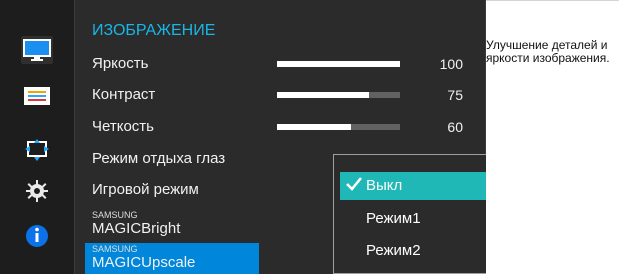 Image resolution: width=619 pixels, height=274 pixels. I want to click on left-icon-rail, so click(37, 137).